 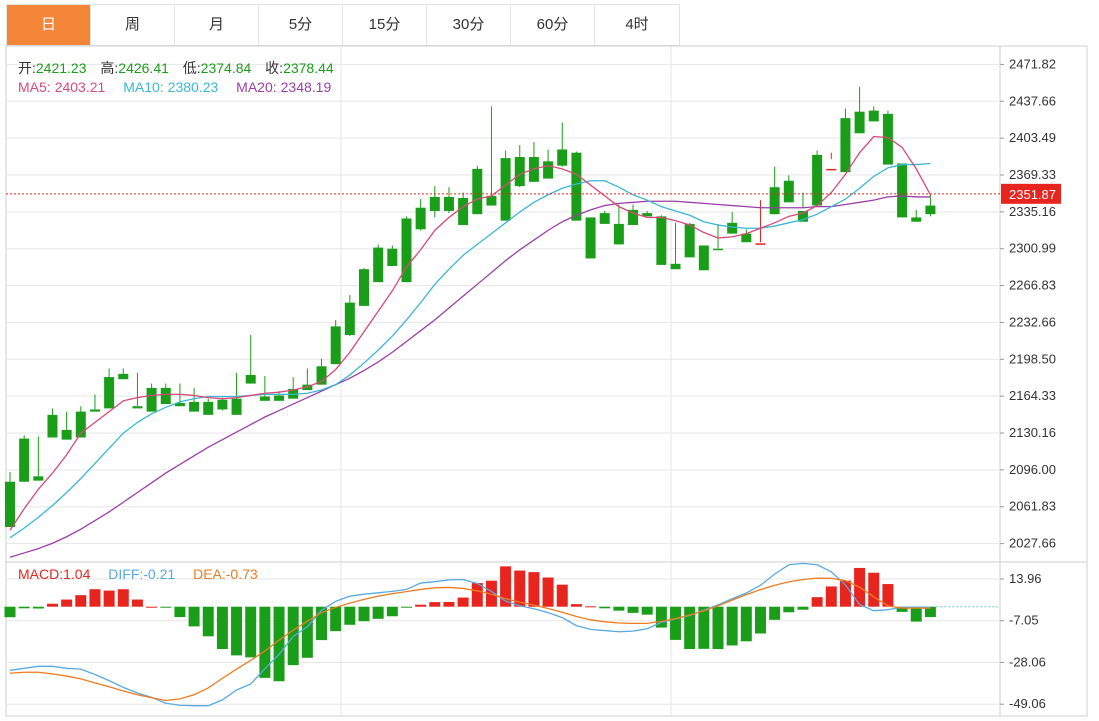 What do you see at coordinates (1024, 620) in the screenshot?
I see `macd-tick-label: -7.05` at bounding box center [1024, 620].